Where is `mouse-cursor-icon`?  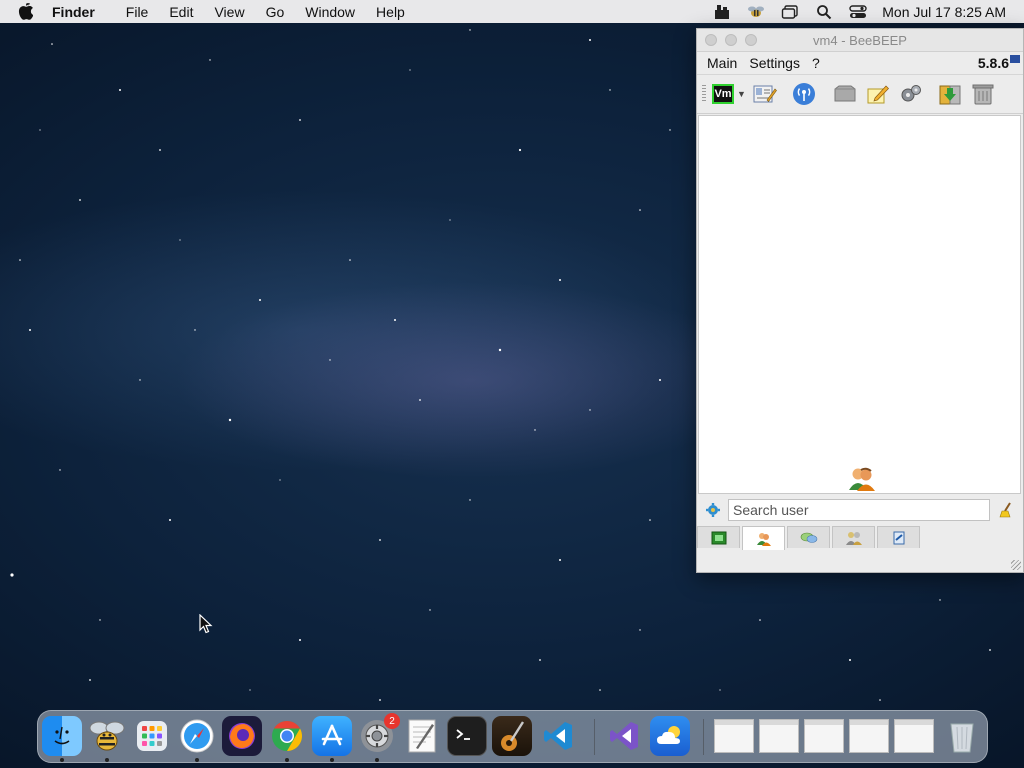
mouse-cursor-icon is located at coordinates (206, 624).